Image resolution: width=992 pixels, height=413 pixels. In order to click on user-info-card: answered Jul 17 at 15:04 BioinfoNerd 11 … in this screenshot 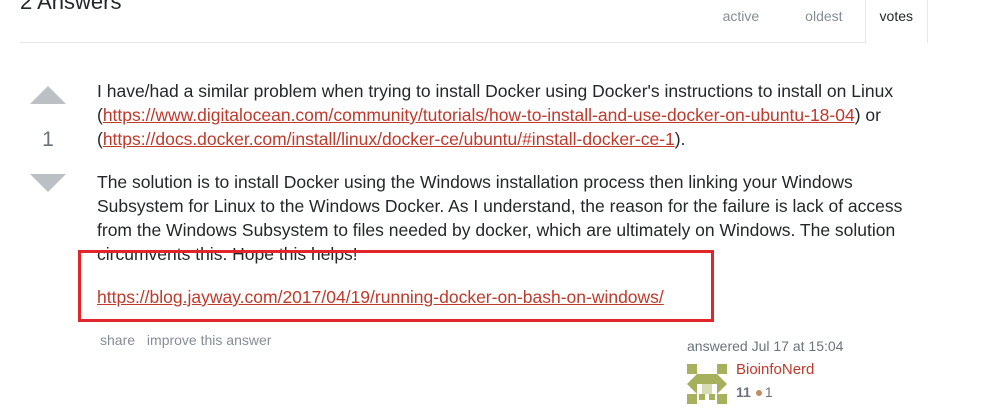, I will do `click(787, 370)`.